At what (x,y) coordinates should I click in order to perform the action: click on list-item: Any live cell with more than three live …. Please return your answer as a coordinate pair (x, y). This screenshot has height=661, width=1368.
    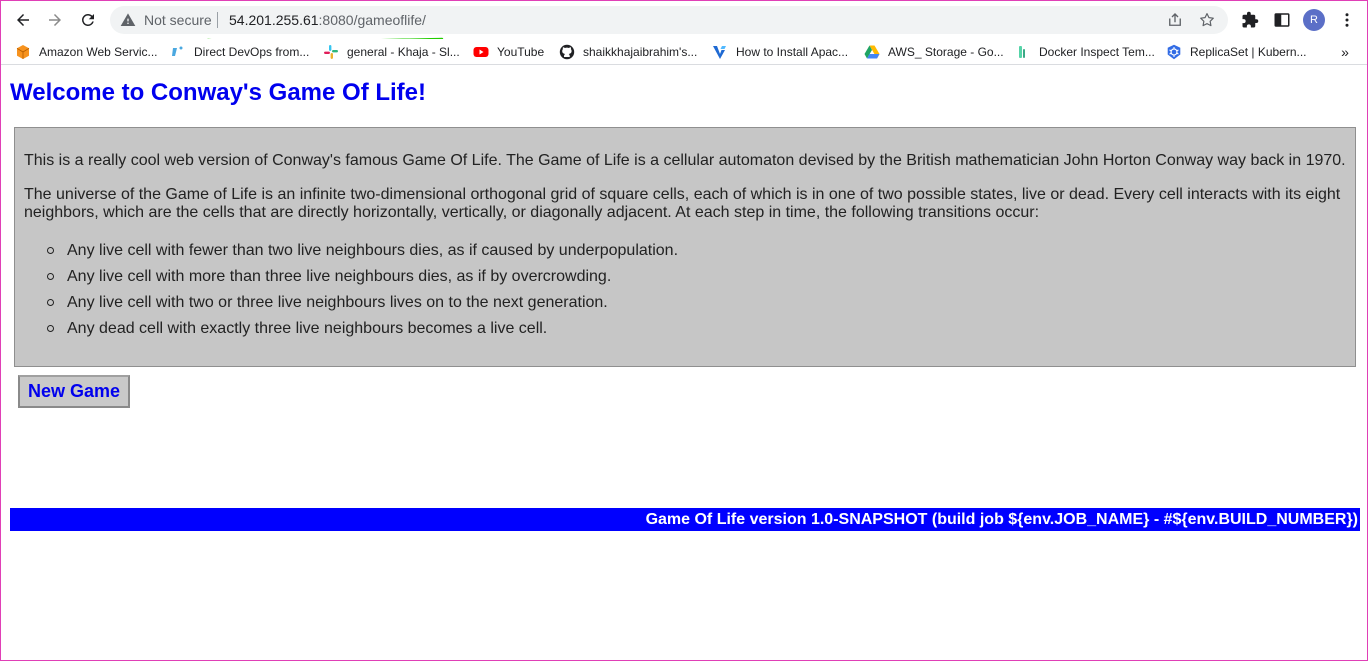
    Looking at the image, I should click on (362, 281).